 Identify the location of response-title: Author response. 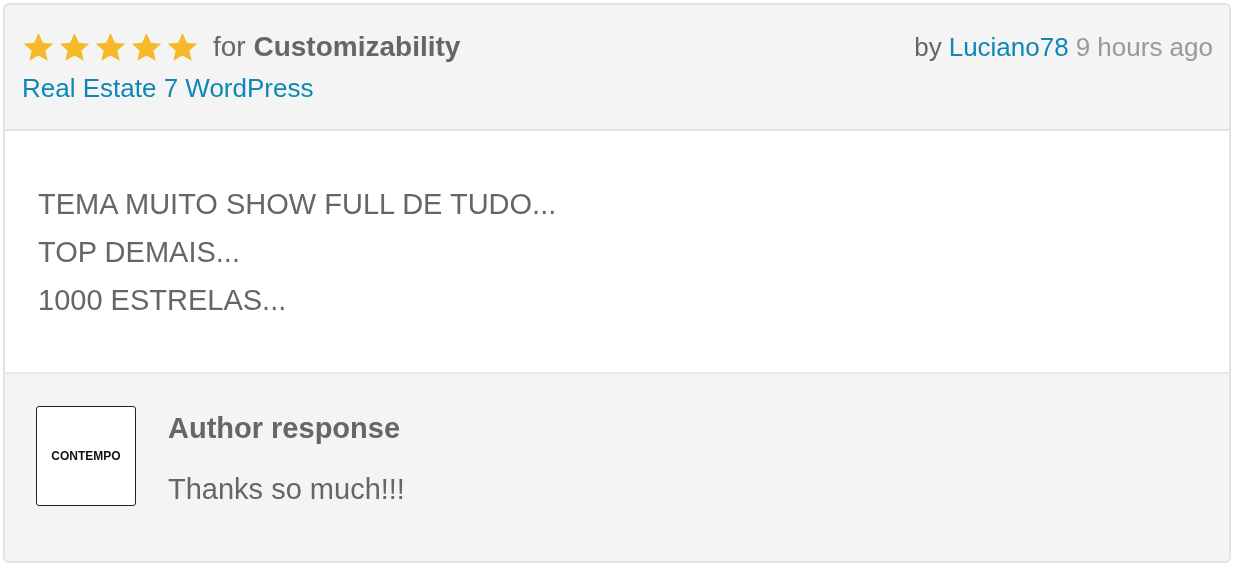
(285, 428).